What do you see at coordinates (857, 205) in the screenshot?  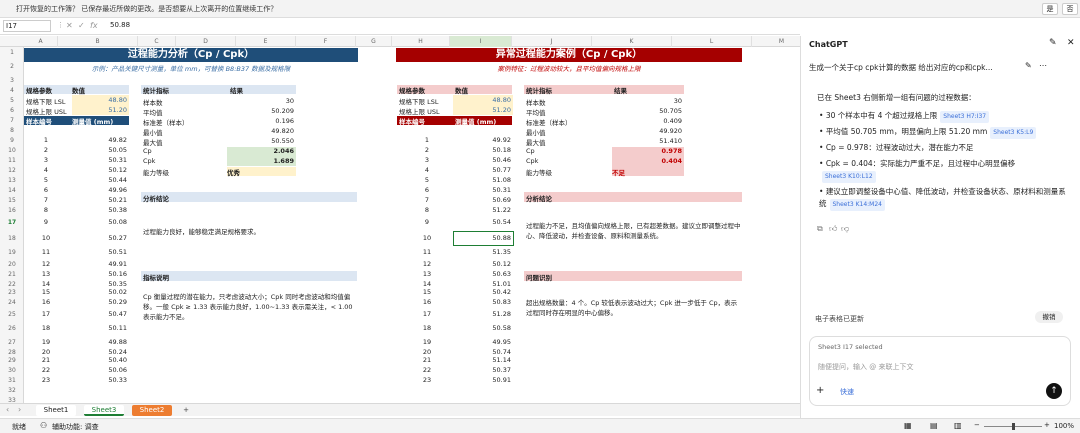 I see `range-reference-chip: Sheet3 K14:M24` at bounding box center [857, 205].